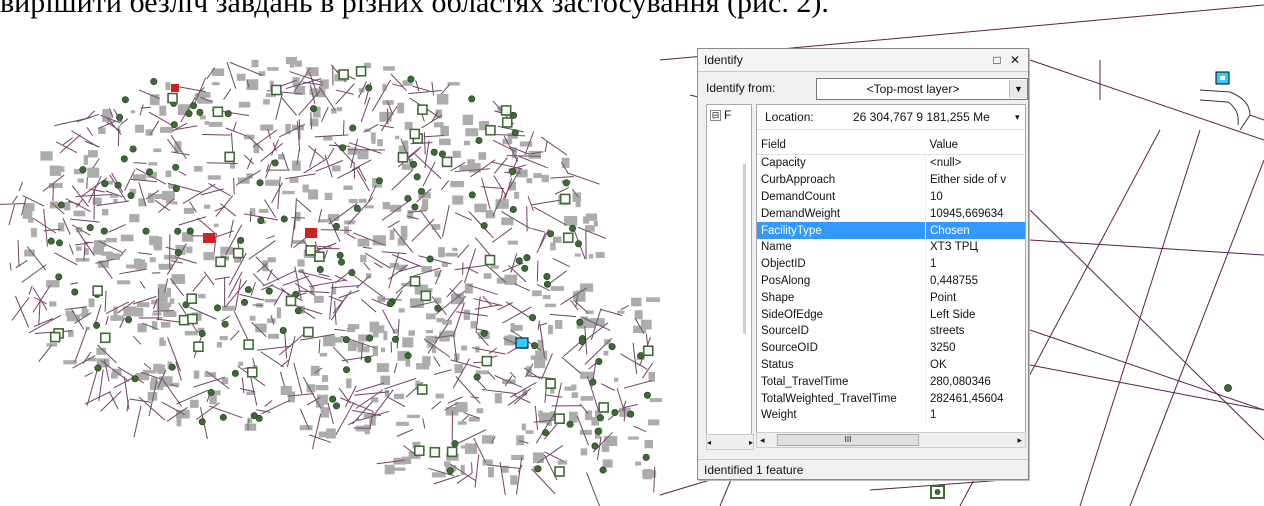 This screenshot has width=1264, height=506. Describe the element at coordinates (841, 247) in the screenshot. I see `field-cell: Name` at that location.